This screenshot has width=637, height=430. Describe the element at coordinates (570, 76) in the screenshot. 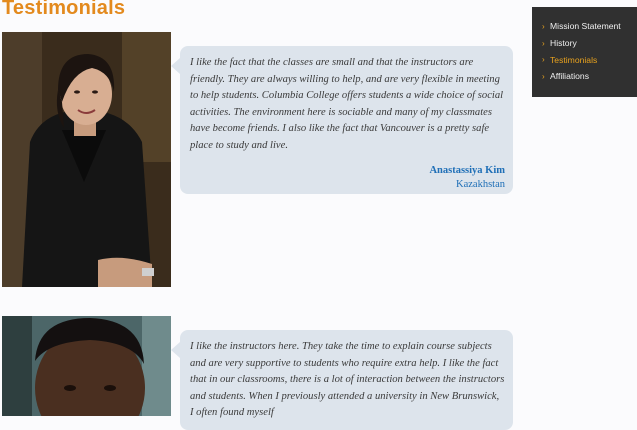

I see `side-nav-label: Affiliations` at that location.